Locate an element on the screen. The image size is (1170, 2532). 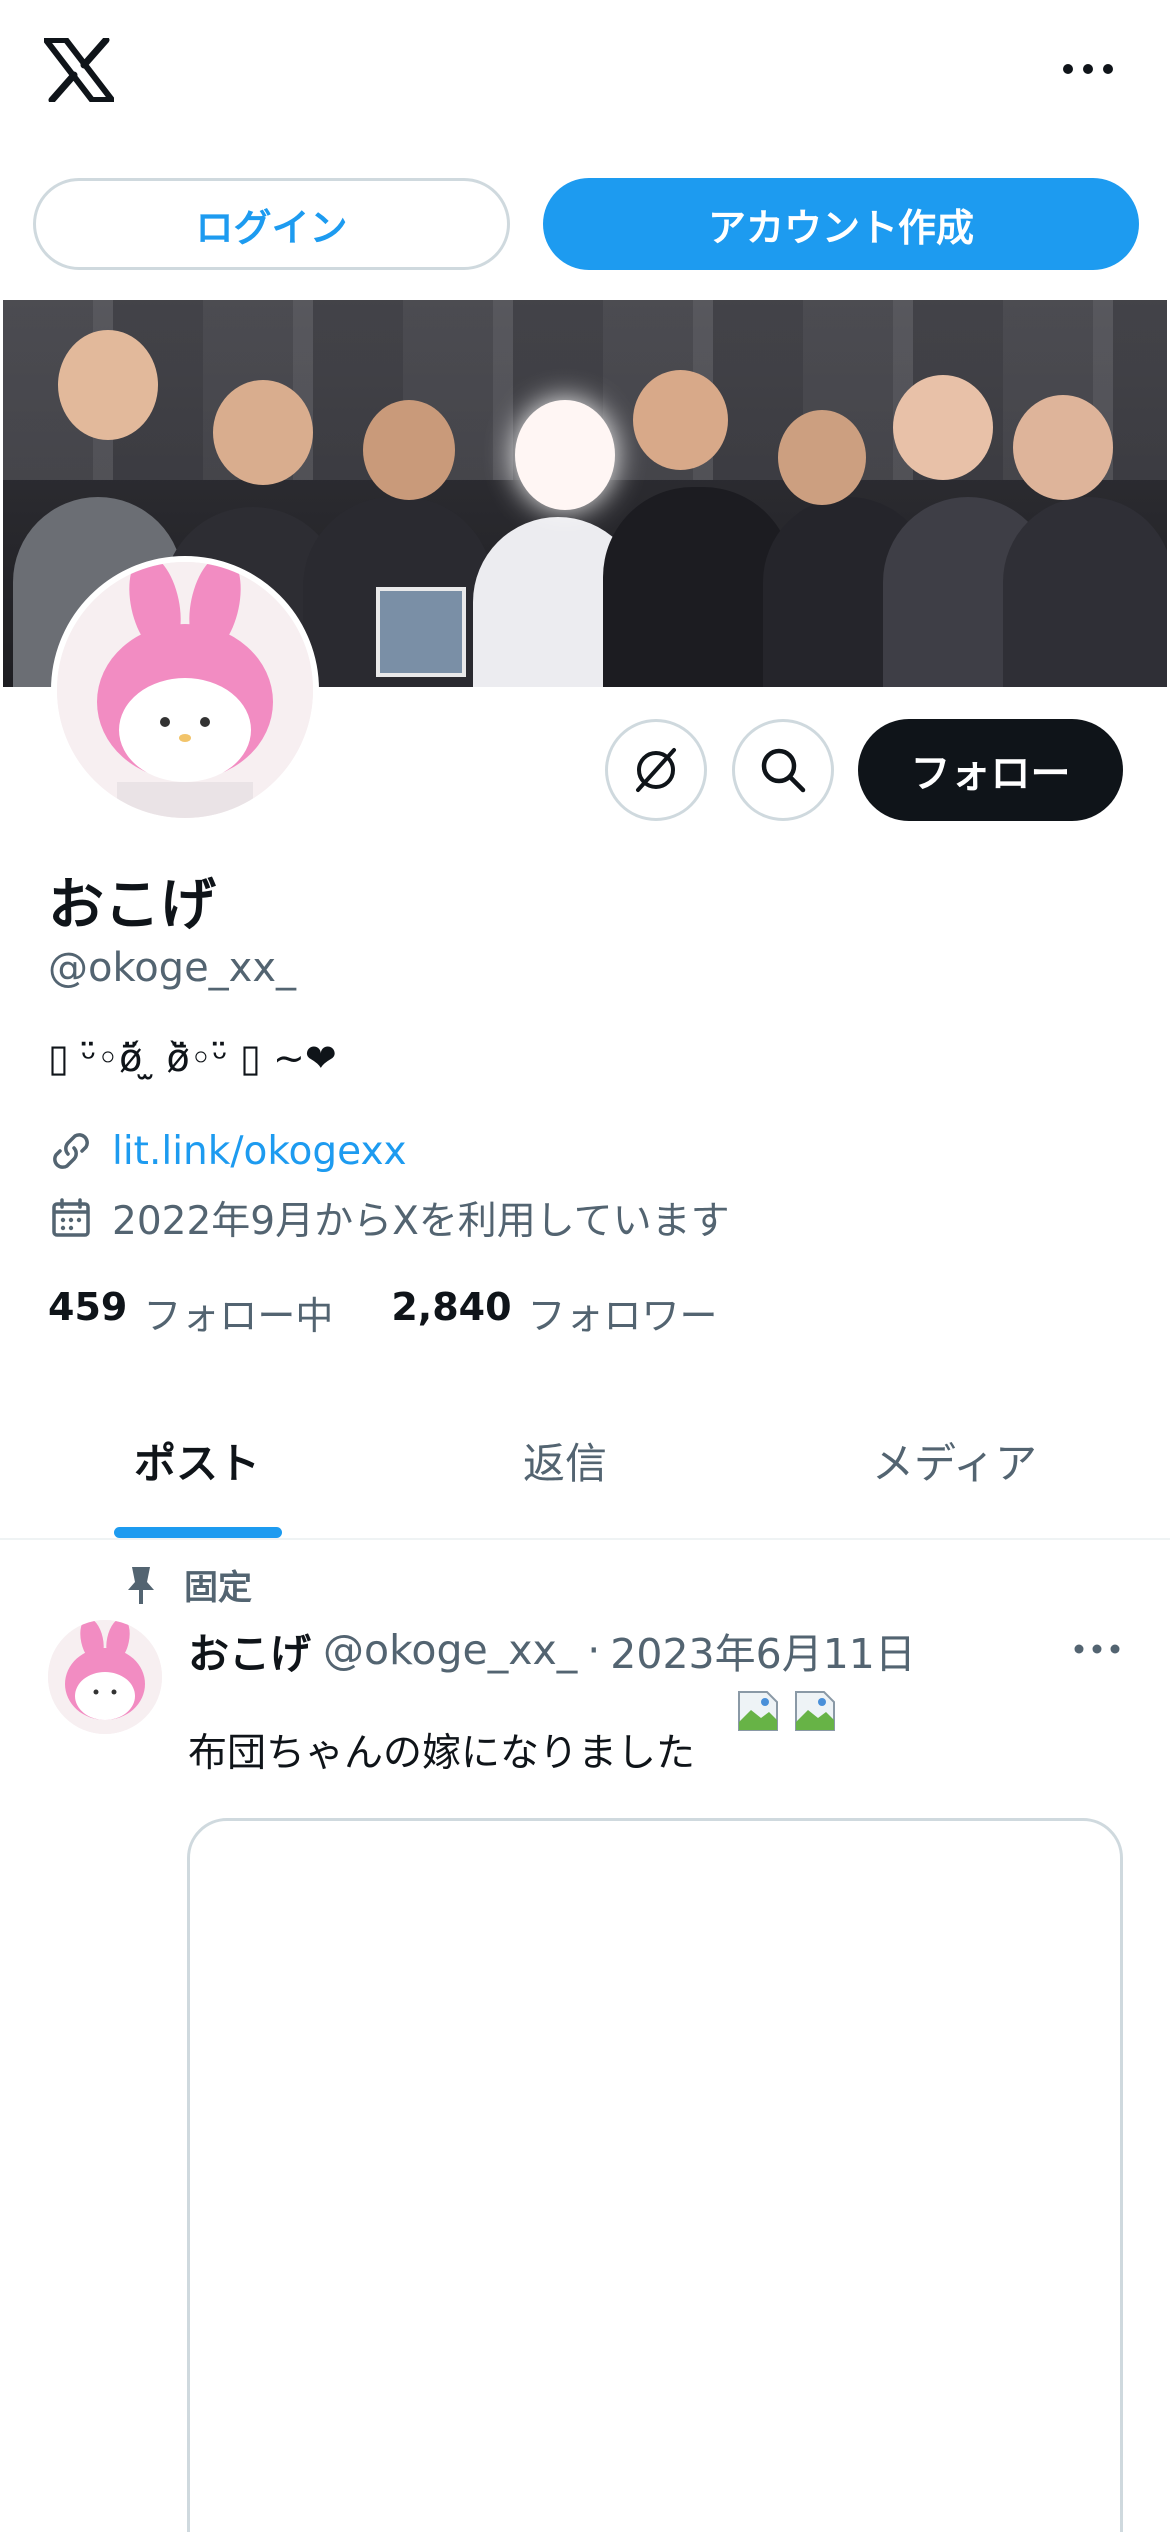
following-link: 459 フォロー中 is located at coordinates (190, 1312).